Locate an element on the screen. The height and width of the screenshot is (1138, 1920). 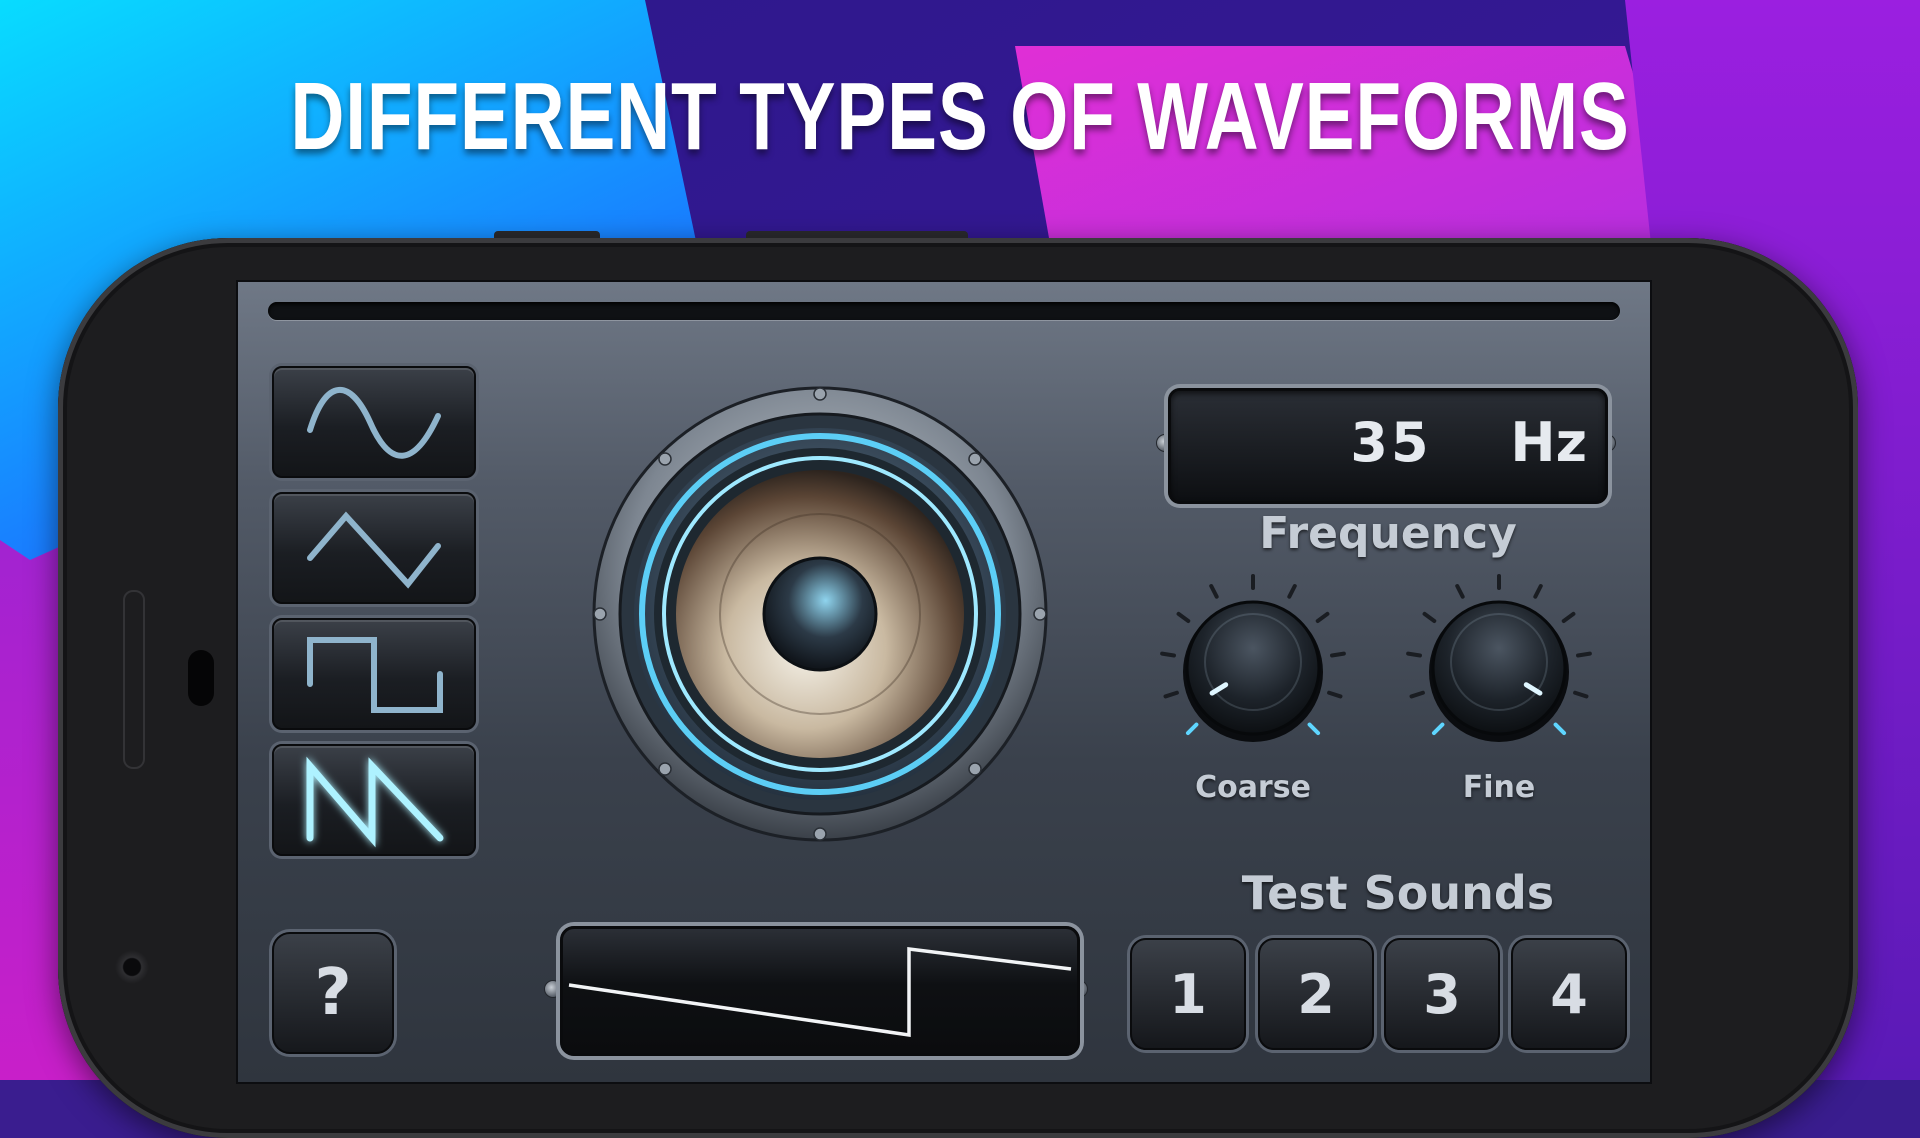
fine-label: Fine is located at coordinates (1499, 787).